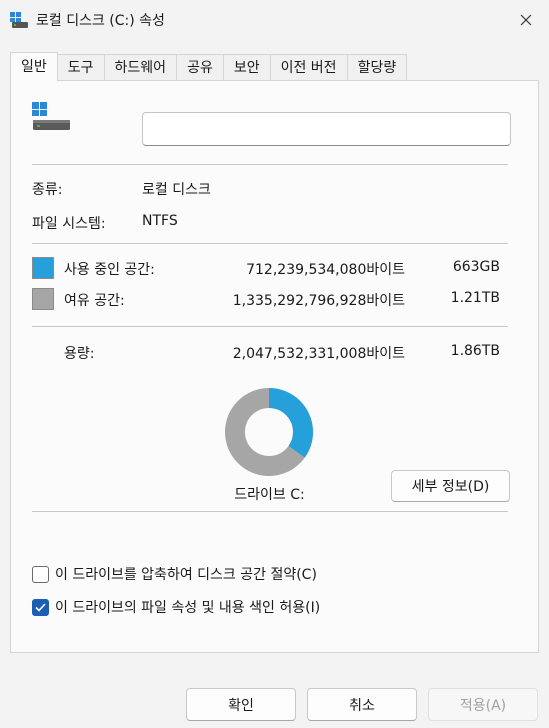 This screenshot has width=549, height=728. What do you see at coordinates (141, 67) in the screenshot?
I see `tab-hardware: 하드웨어` at bounding box center [141, 67].